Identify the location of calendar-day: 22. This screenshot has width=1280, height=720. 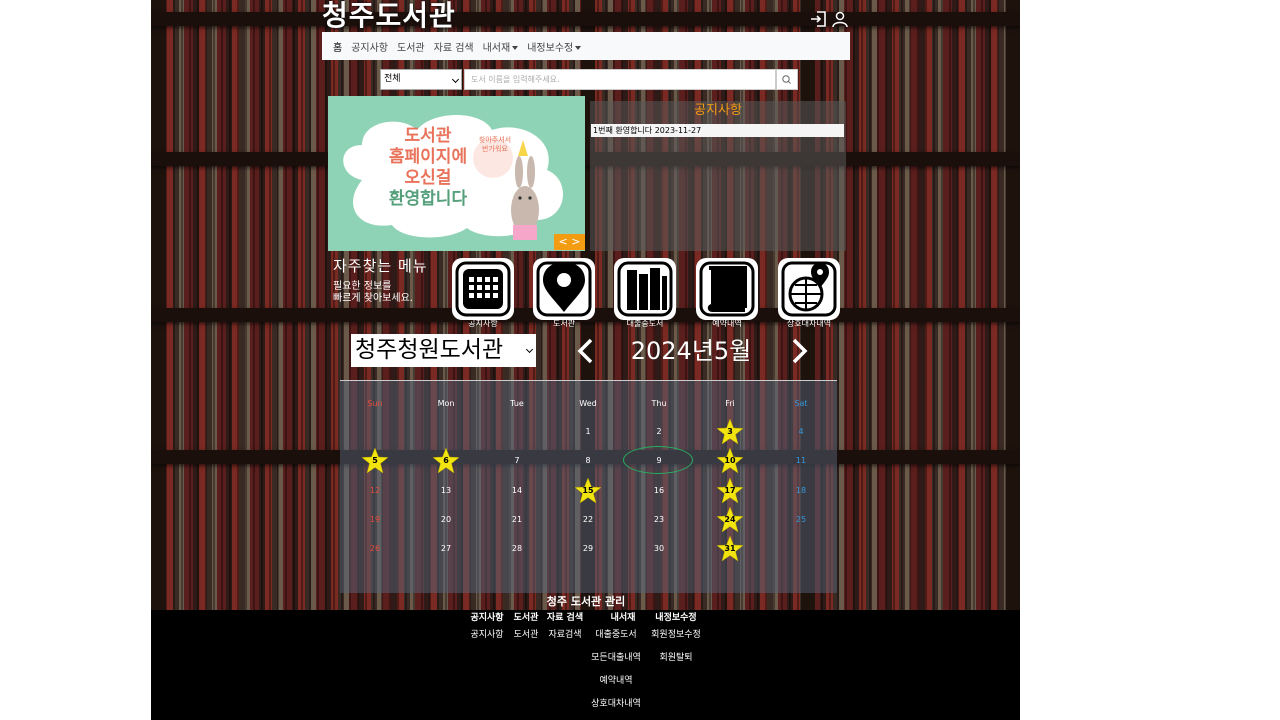
(588, 520).